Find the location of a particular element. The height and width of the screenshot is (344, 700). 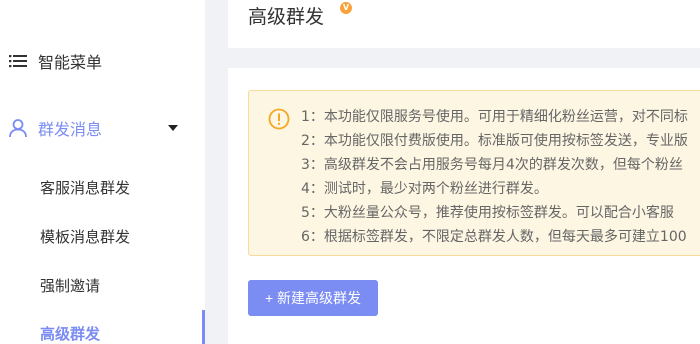

sidebar-group-label: 群发消息 is located at coordinates (70, 129).